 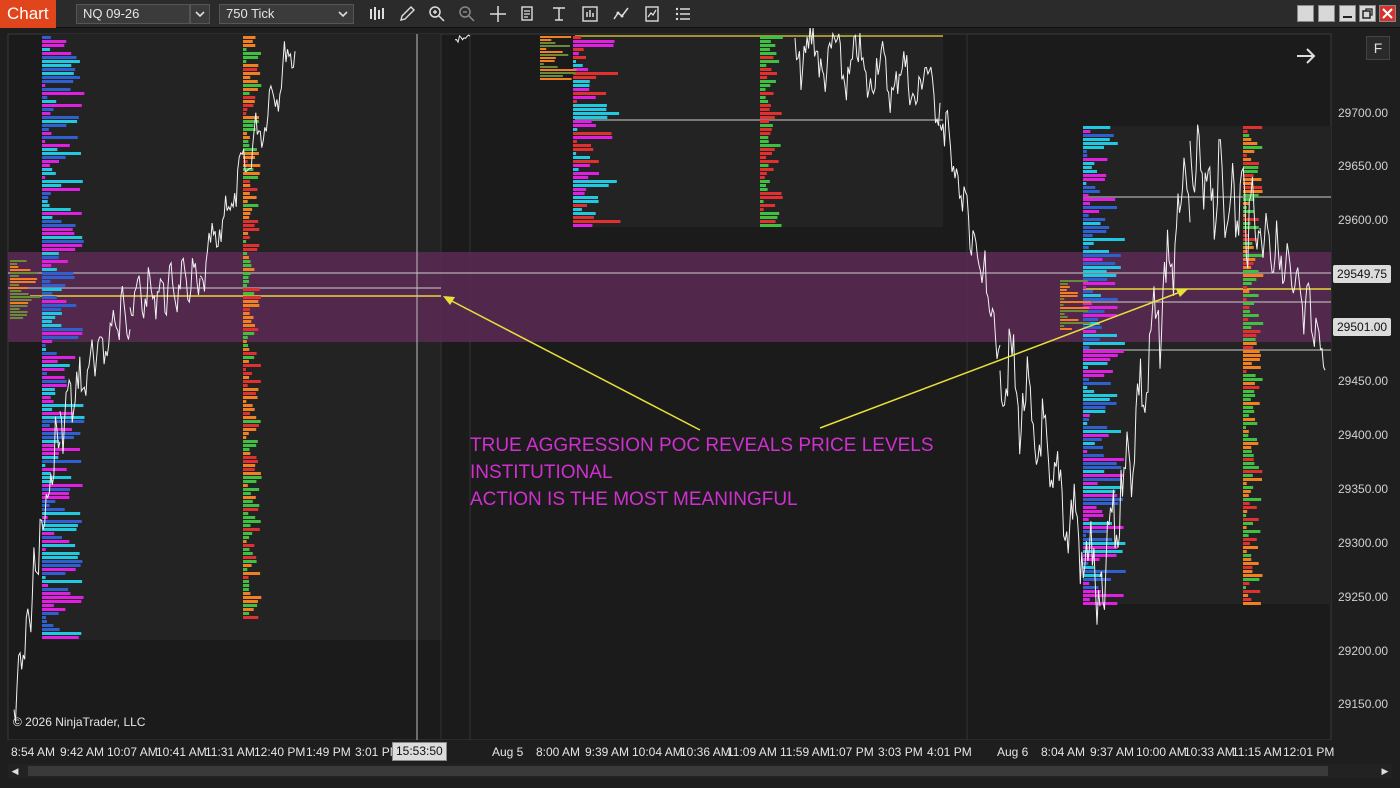 What do you see at coordinates (652, 14) in the screenshot?
I see `indicators-icon` at bounding box center [652, 14].